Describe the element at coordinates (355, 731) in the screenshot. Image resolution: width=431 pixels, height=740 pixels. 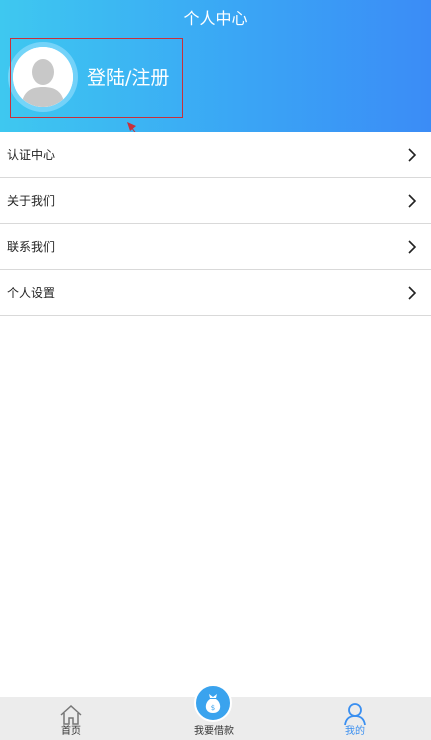
I see `tab-label: 我的` at that location.